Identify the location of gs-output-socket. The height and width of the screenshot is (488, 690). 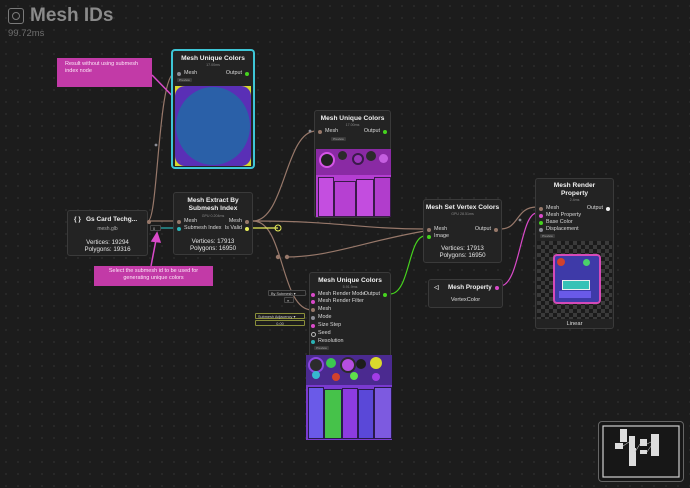
(149, 222).